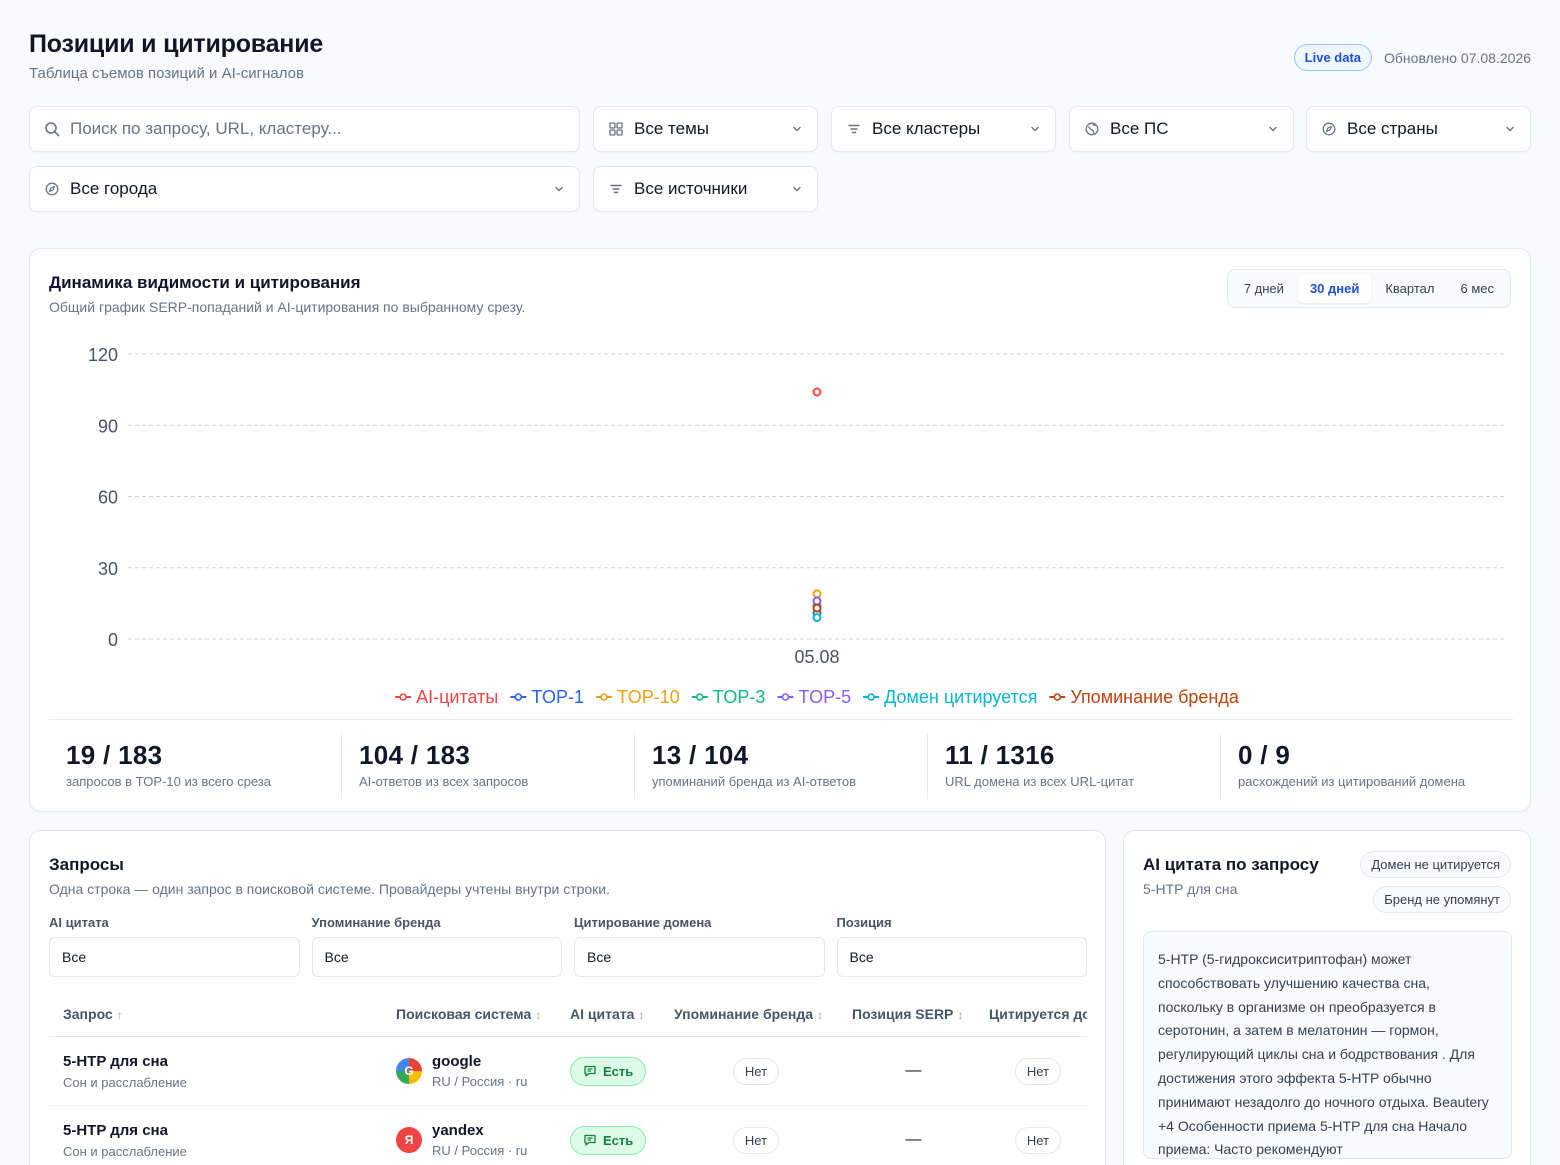 Image resolution: width=1560 pixels, height=1165 pixels. Describe the element at coordinates (638, 697) in the screenshot. I see `legend-item: TOP-10` at that location.